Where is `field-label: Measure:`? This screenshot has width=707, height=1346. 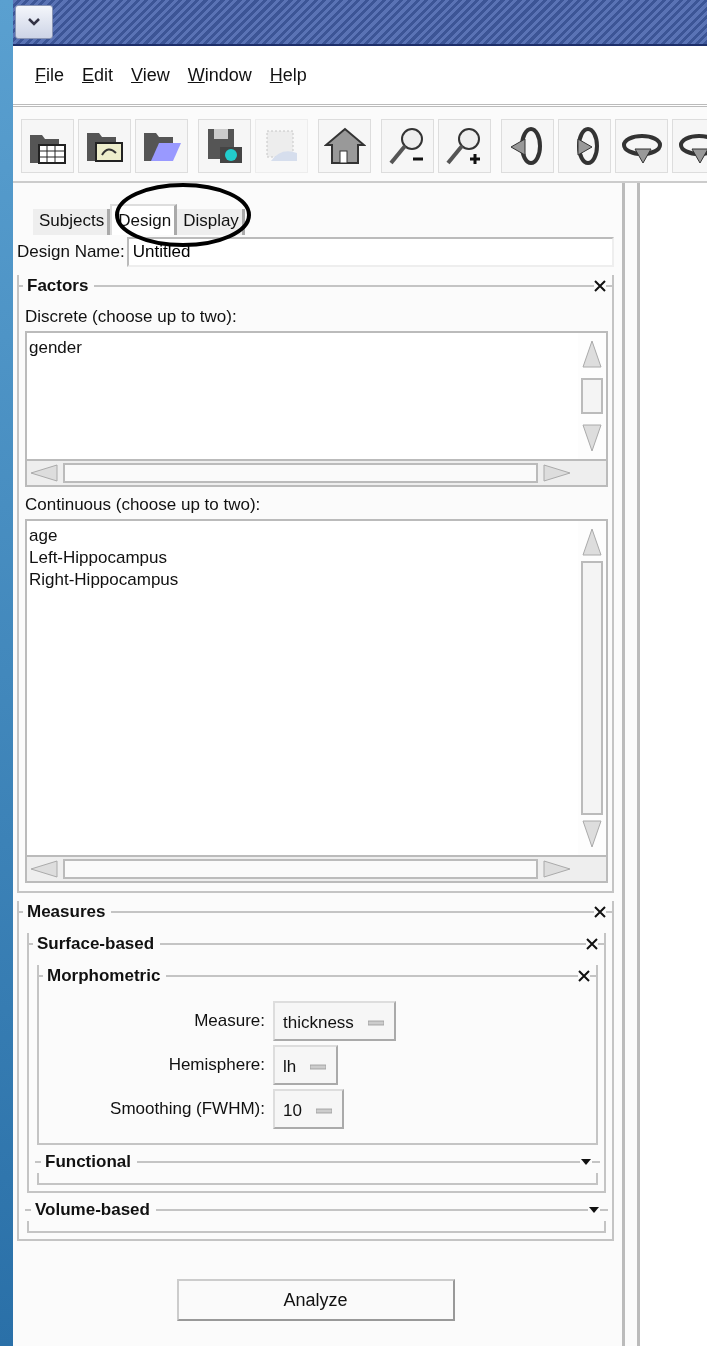 field-label: Measure: is located at coordinates (229, 1021).